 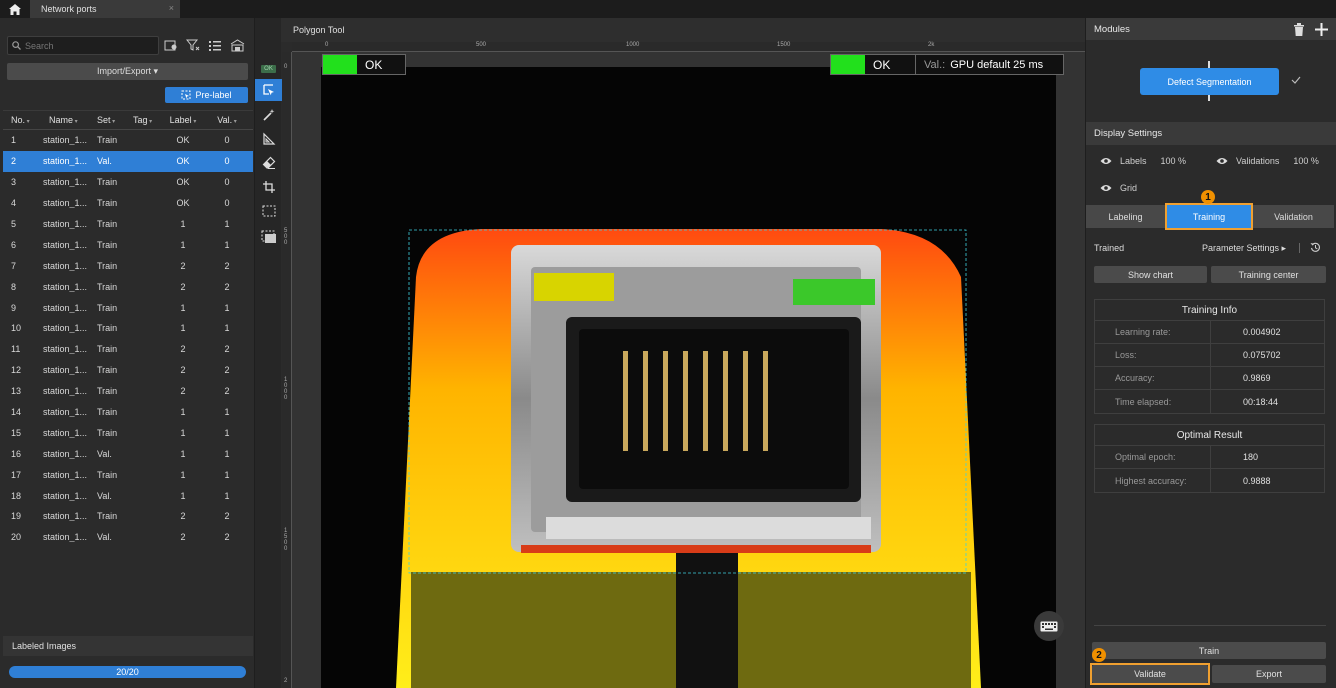 What do you see at coordinates (1209, 81) in the screenshot?
I see `module-defect-segmentation: Defect Segmentation` at bounding box center [1209, 81].